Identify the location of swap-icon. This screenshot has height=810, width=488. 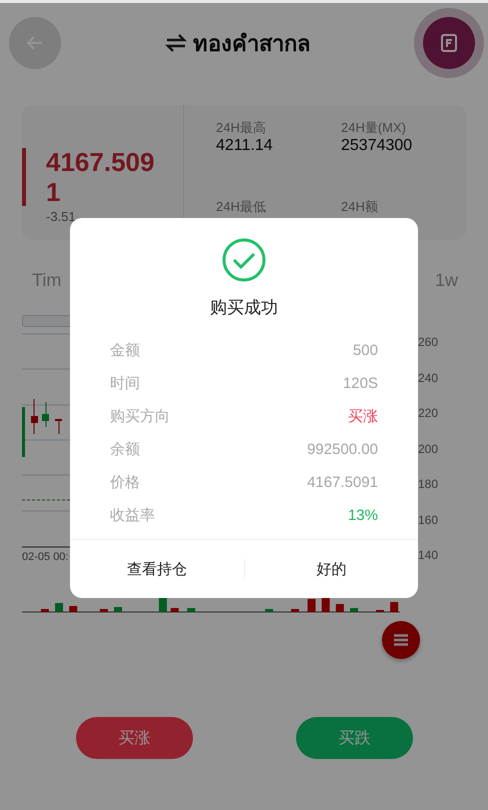
(176, 43).